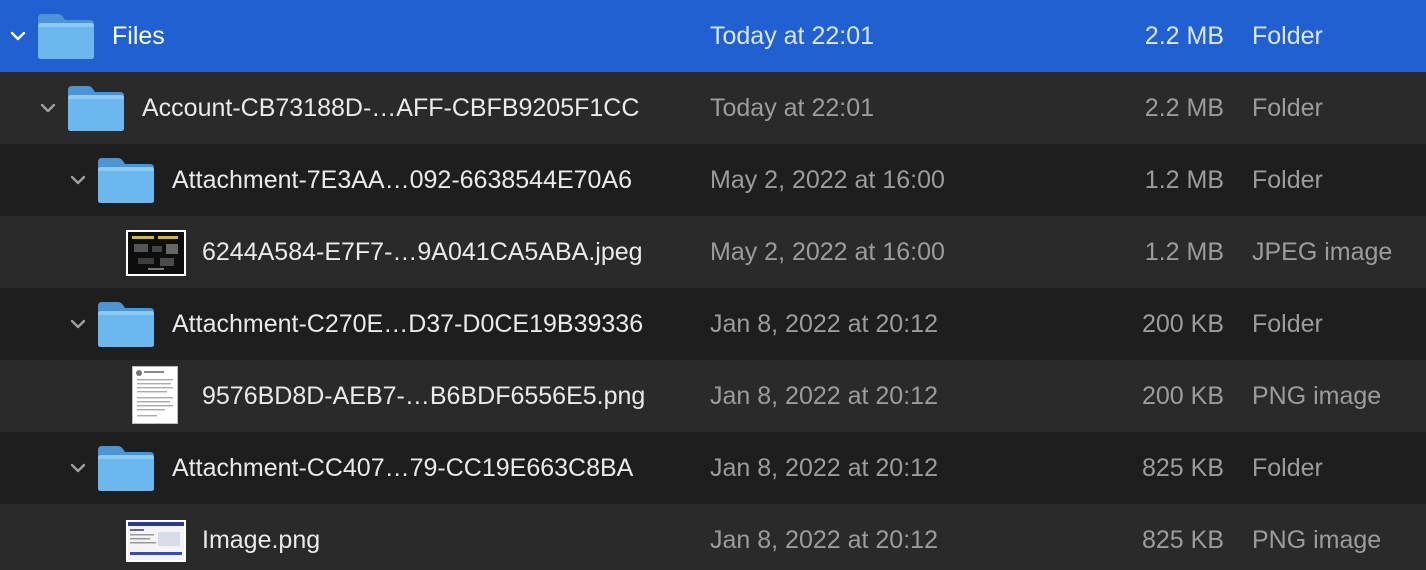 Image resolution: width=1426 pixels, height=570 pixels. What do you see at coordinates (1322, 252) in the screenshot?
I see `file-kind: JPEG image` at bounding box center [1322, 252].